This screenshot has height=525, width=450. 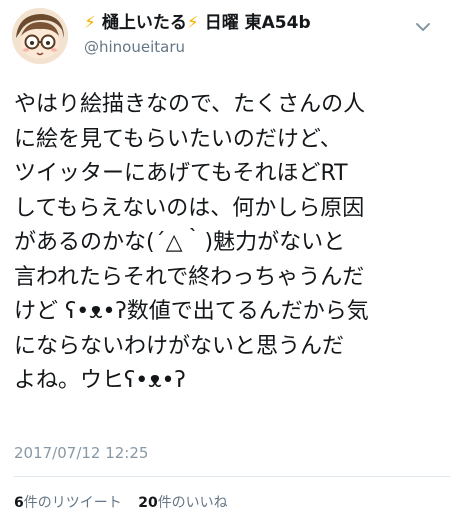 I want to click on chevron-down-icon, so click(x=423, y=27).